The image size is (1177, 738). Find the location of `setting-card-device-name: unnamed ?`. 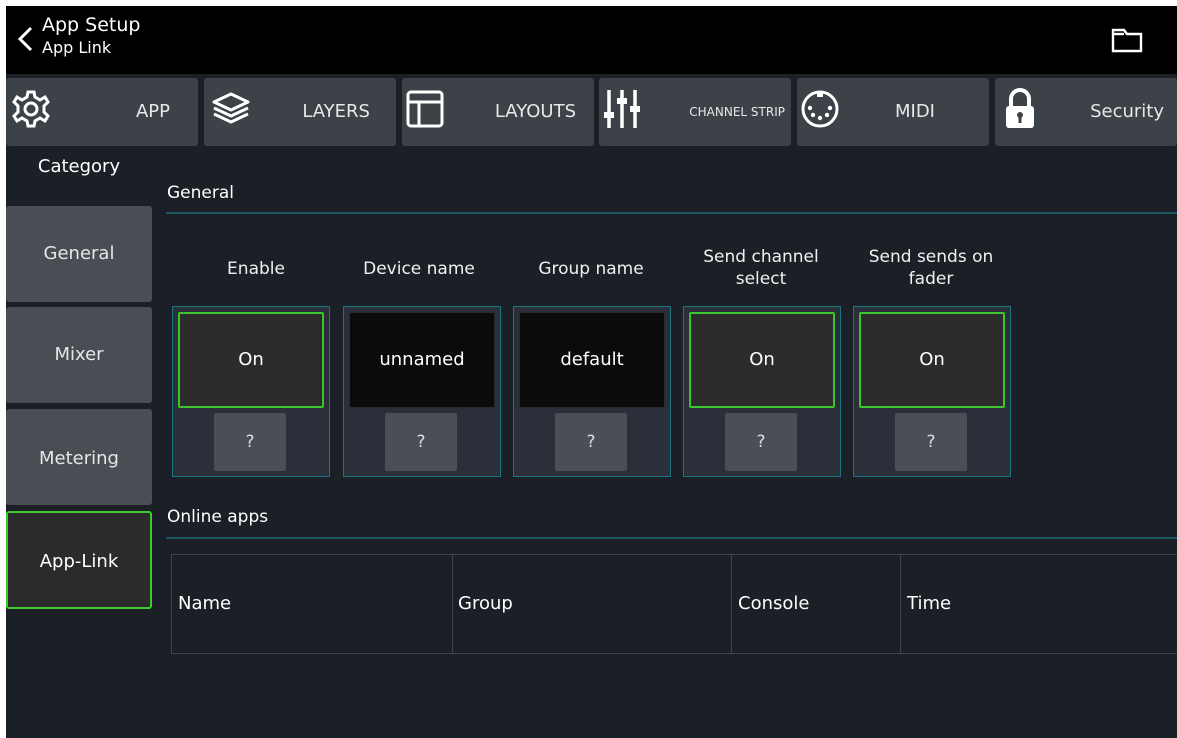

setting-card-device-name: unnamed ? is located at coordinates (422, 391).